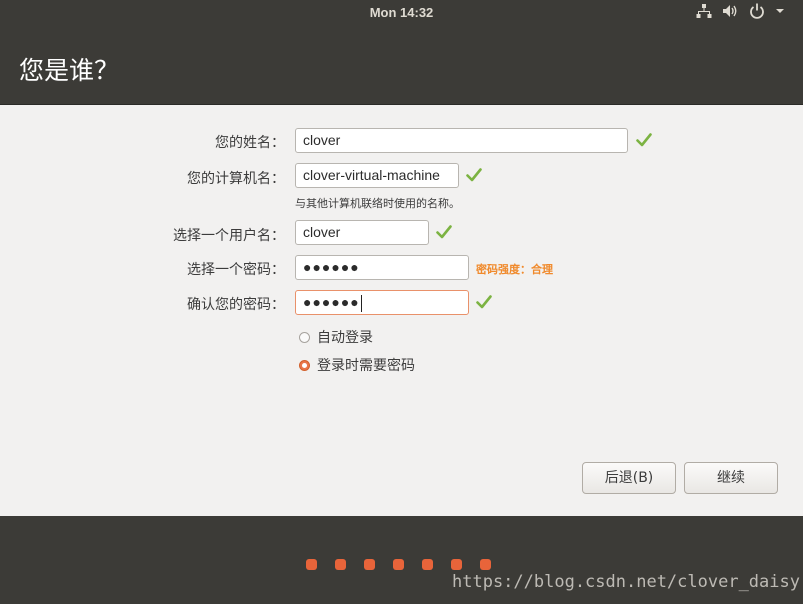 The image size is (803, 604). I want to click on confirm-password-value: ●●●●●●, so click(331, 302).